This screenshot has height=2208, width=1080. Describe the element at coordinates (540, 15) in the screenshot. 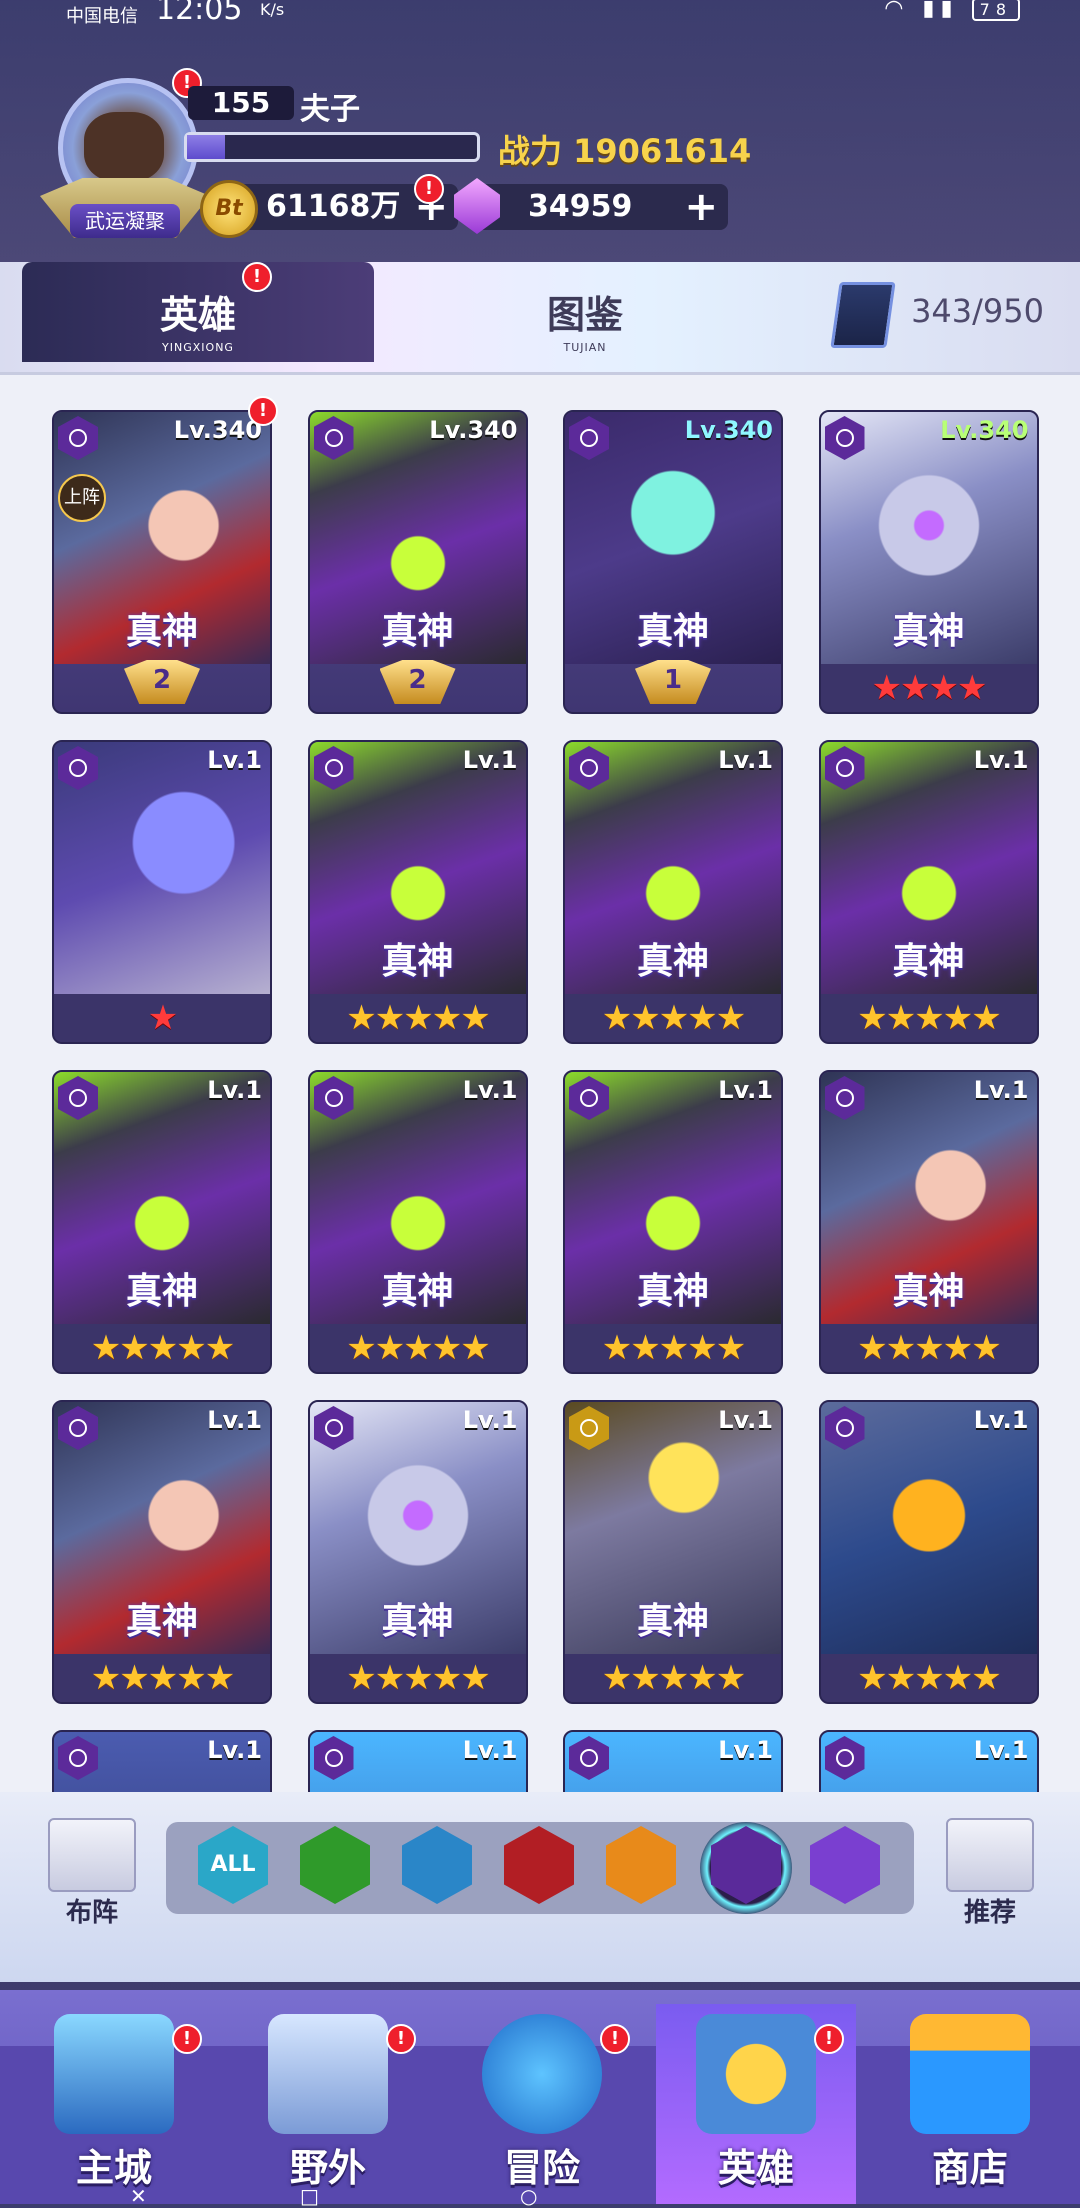

I see `status-bar: 中国电信 12:05 K/s ◠ ▮▮ 78` at that location.